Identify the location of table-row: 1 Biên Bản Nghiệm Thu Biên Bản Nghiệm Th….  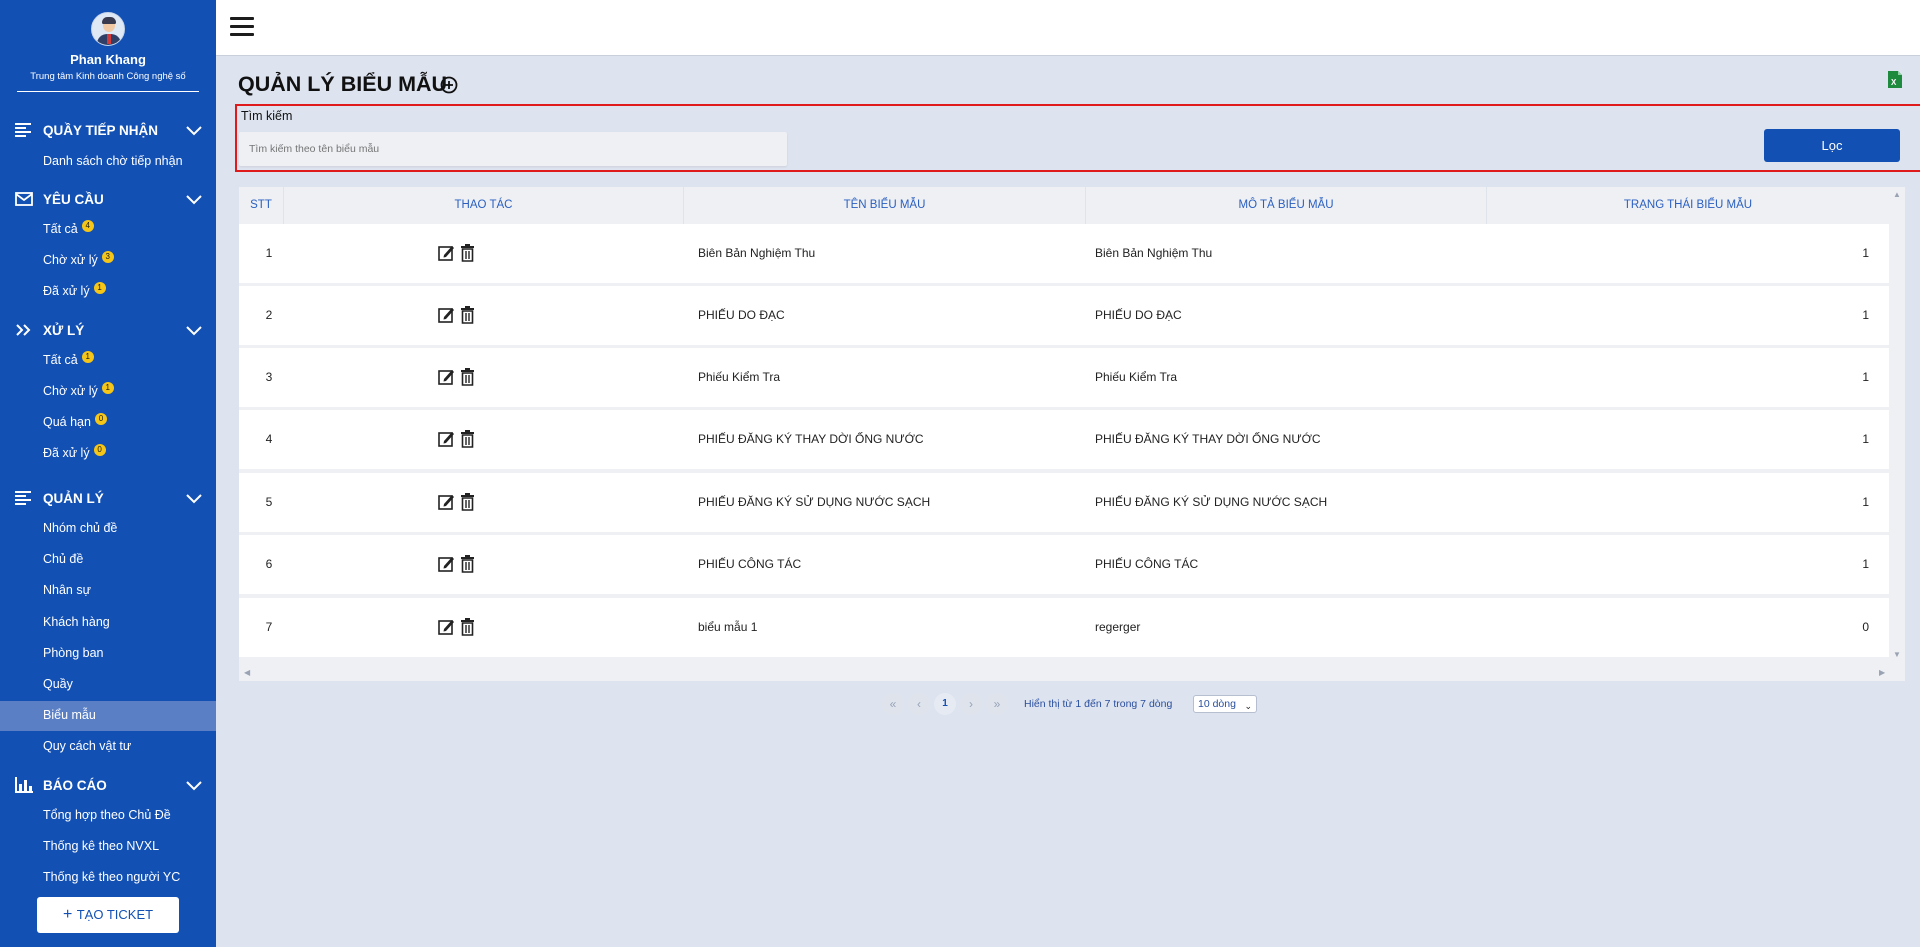
(1064, 253).